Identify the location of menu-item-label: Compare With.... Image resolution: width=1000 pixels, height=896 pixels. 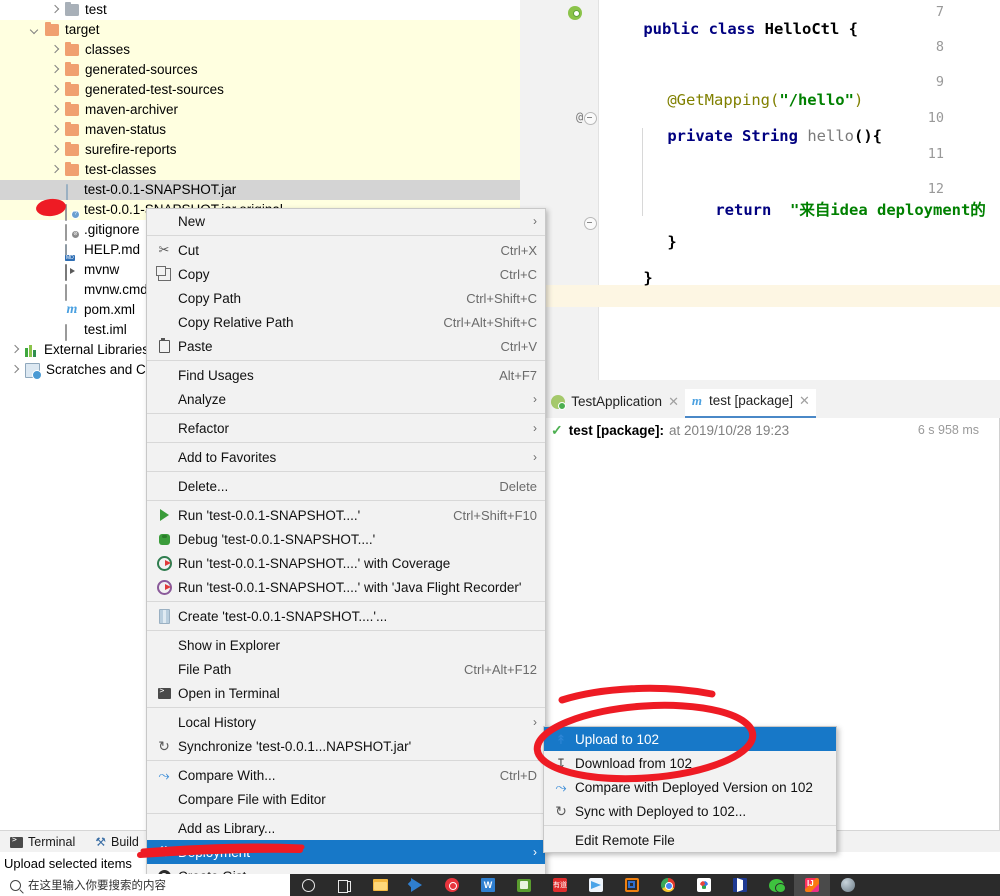
(227, 775).